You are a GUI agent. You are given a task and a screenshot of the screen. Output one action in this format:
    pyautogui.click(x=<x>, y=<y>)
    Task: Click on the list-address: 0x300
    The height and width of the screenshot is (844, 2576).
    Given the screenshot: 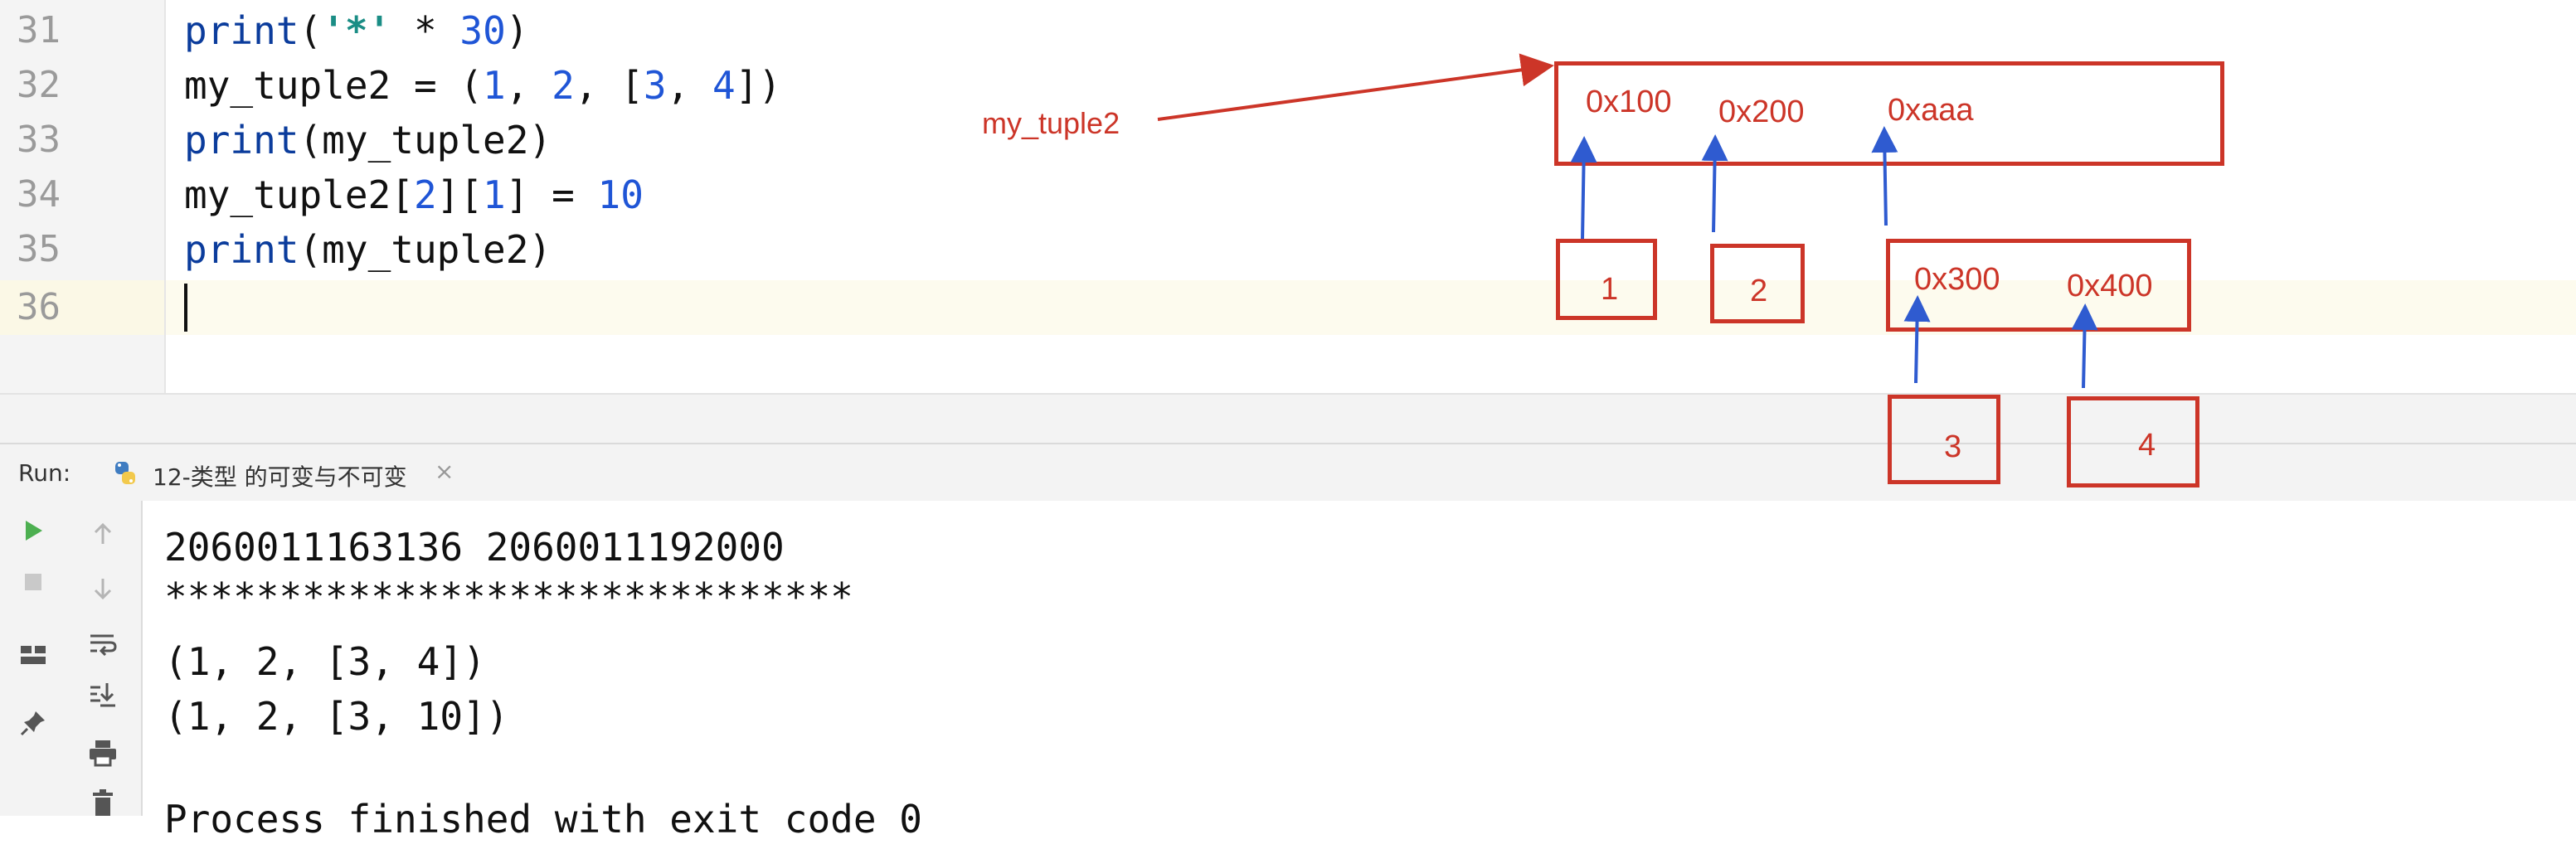 What is the action you would take?
    pyautogui.click(x=1957, y=280)
    